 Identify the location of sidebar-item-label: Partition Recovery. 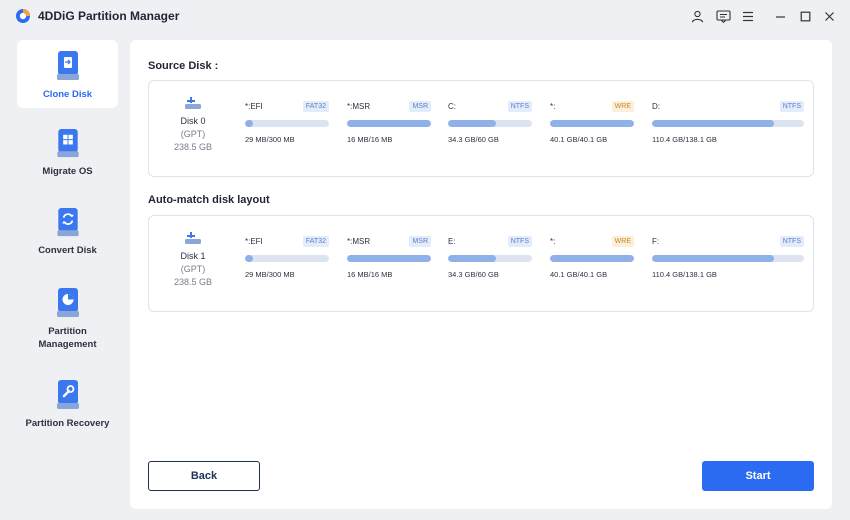
(67, 423).